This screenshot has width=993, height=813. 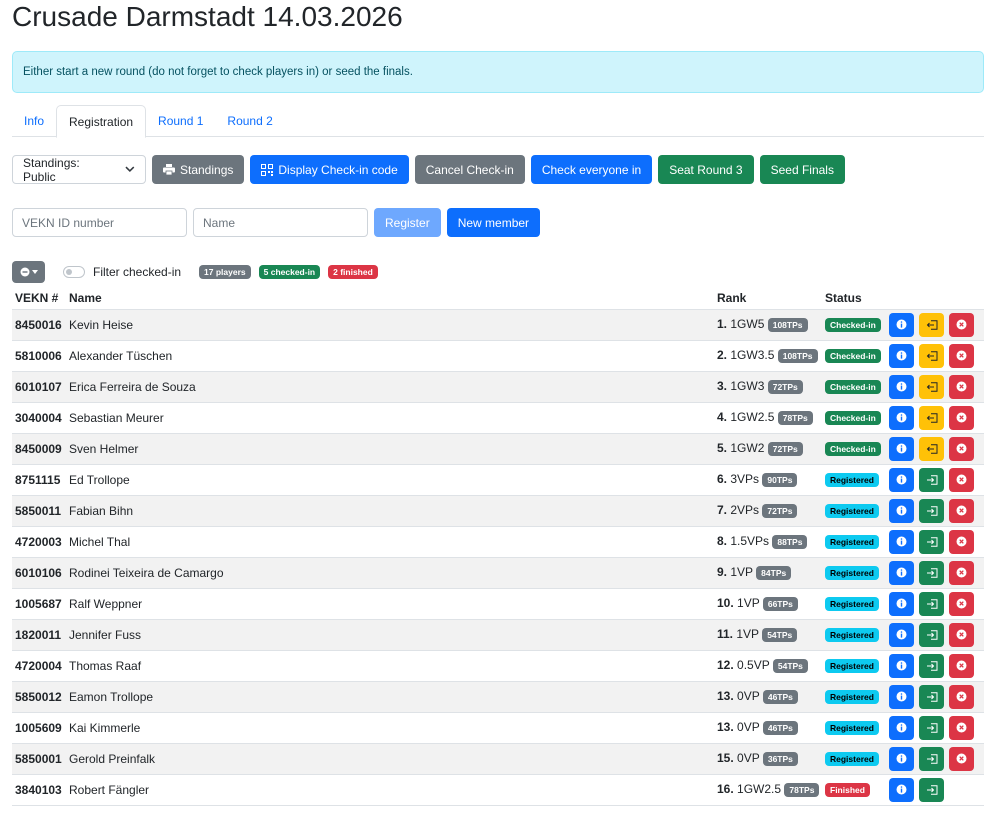 What do you see at coordinates (706, 169) in the screenshot?
I see `seat-round-button: Seat Round 3` at bounding box center [706, 169].